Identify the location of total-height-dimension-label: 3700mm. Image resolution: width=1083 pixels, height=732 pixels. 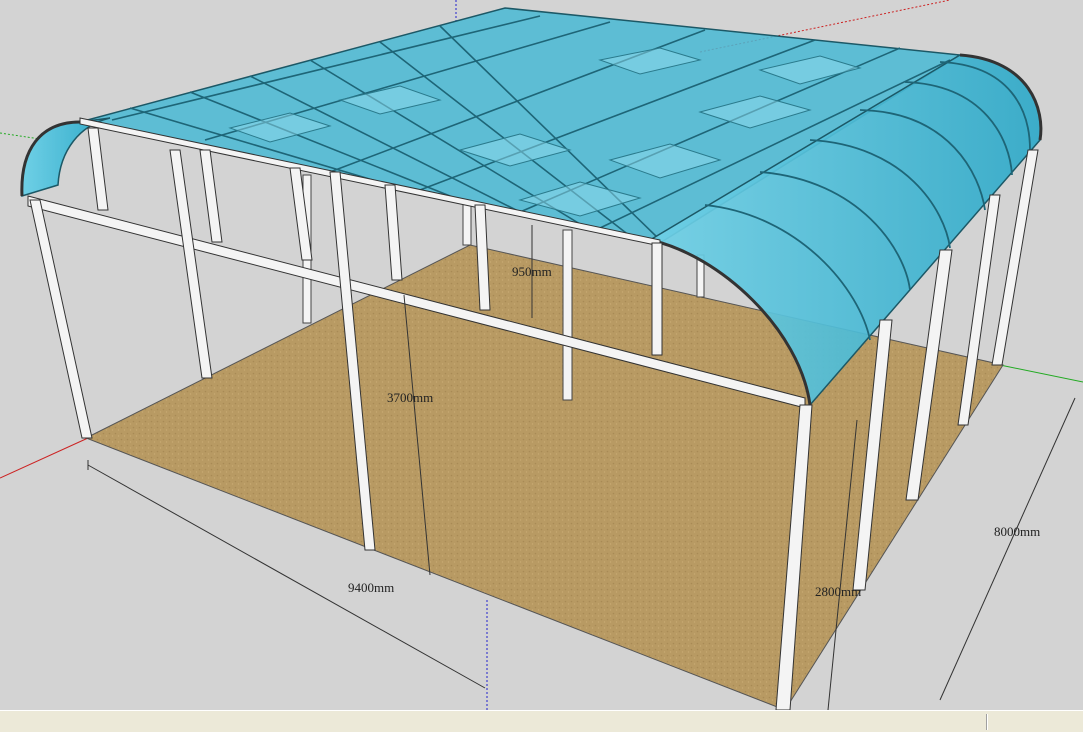
(410, 397).